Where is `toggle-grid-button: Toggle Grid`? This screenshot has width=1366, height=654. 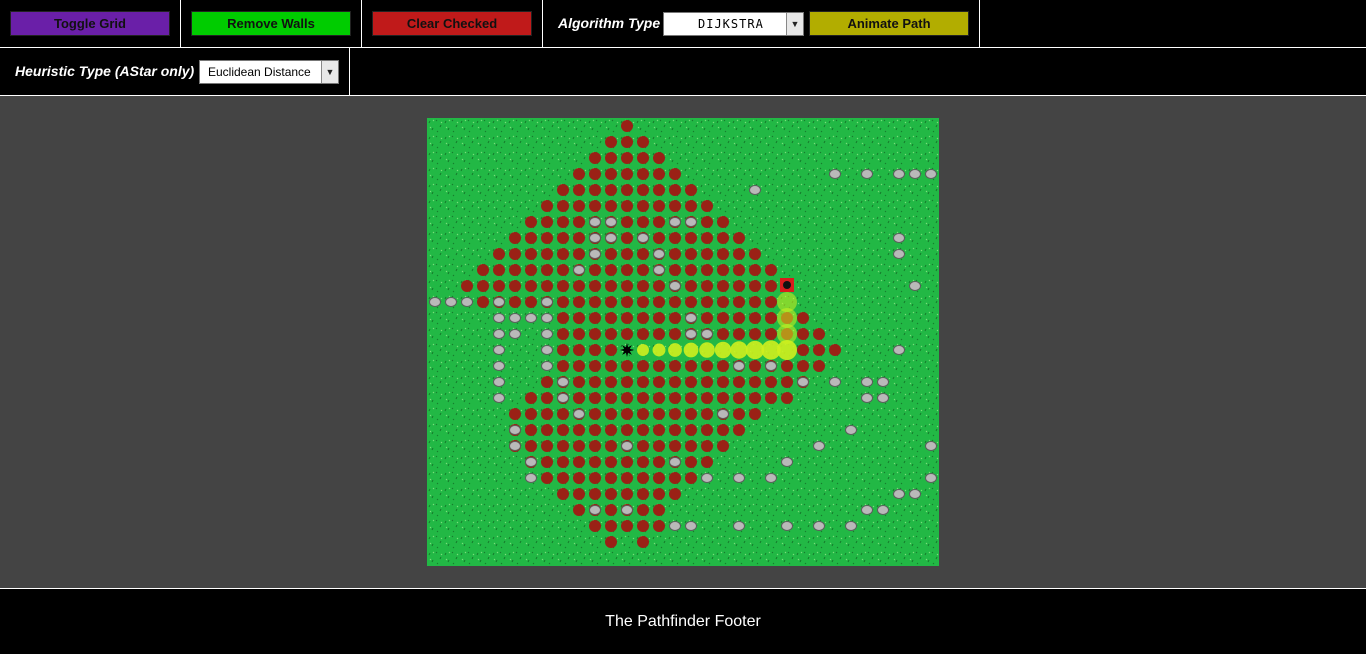
toggle-grid-button: Toggle Grid is located at coordinates (90, 23).